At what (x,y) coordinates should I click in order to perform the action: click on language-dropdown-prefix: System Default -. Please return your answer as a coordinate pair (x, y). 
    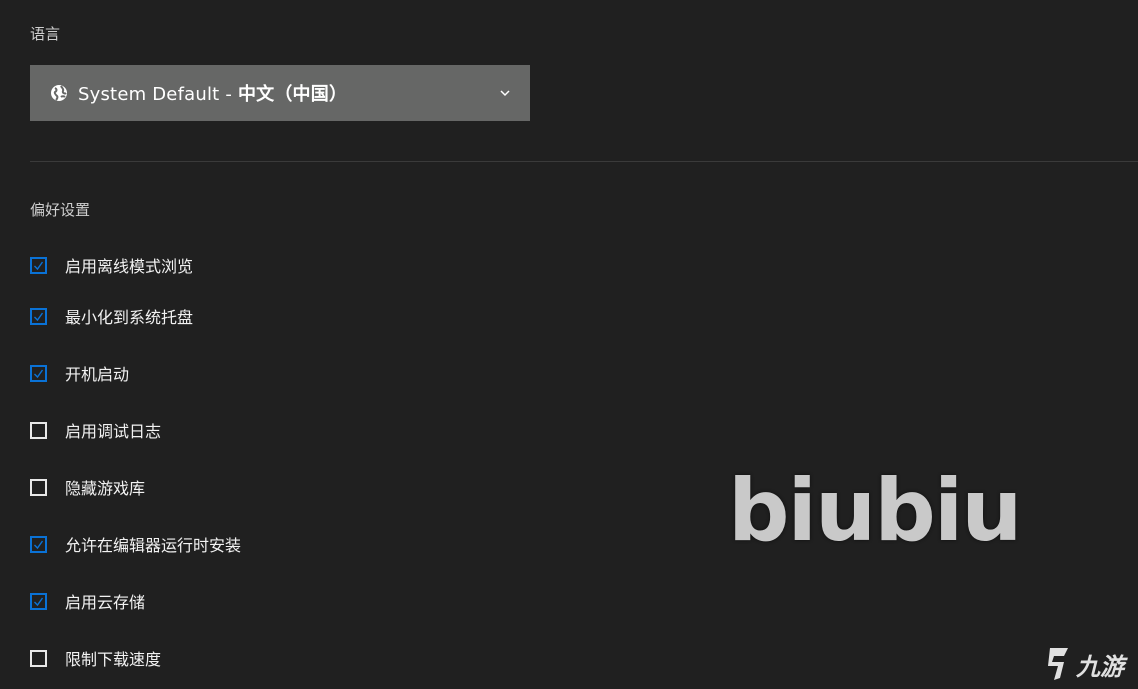
    Looking at the image, I should click on (158, 94).